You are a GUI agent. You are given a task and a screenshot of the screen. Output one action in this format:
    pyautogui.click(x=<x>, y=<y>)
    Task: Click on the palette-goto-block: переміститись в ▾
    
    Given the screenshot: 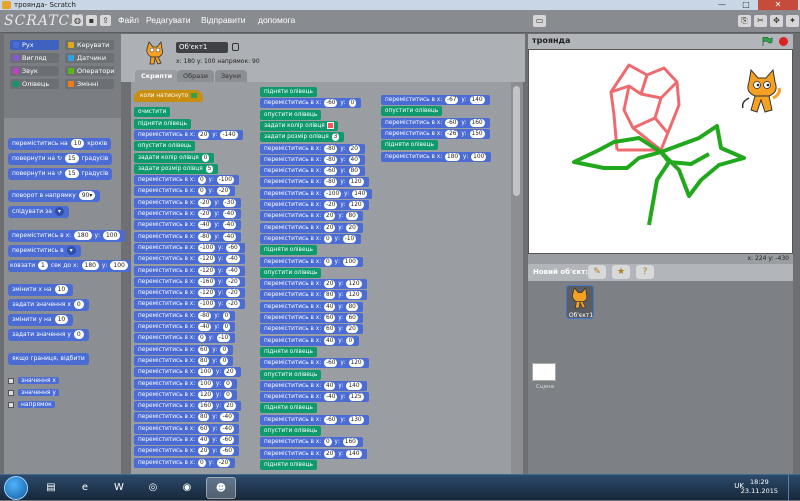 What is the action you would take?
    pyautogui.click(x=44, y=251)
    